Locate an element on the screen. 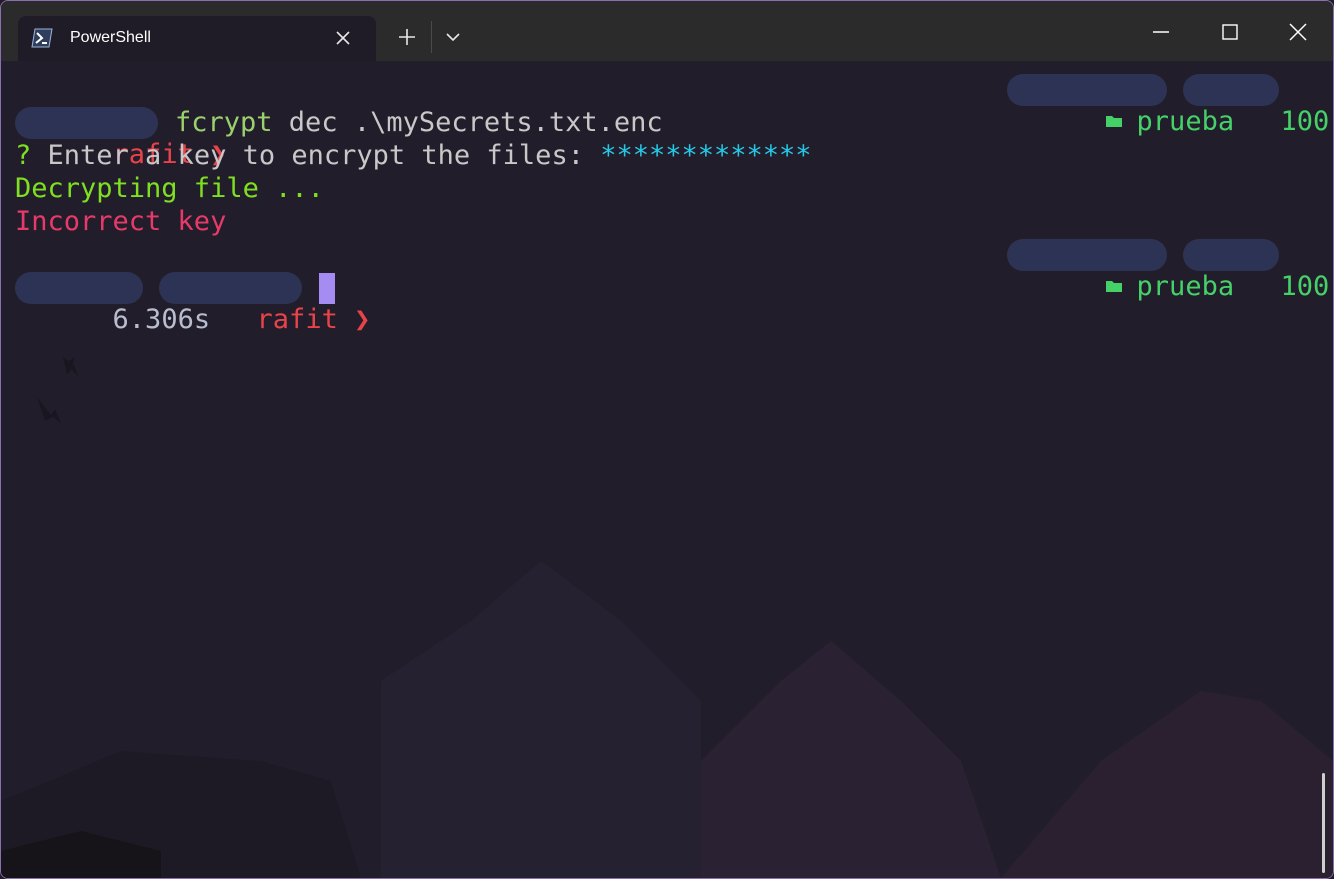 This screenshot has height=879, width=1334. command-line: fcrypt dec .\mySecrets.txt.enc is located at coordinates (419, 122).